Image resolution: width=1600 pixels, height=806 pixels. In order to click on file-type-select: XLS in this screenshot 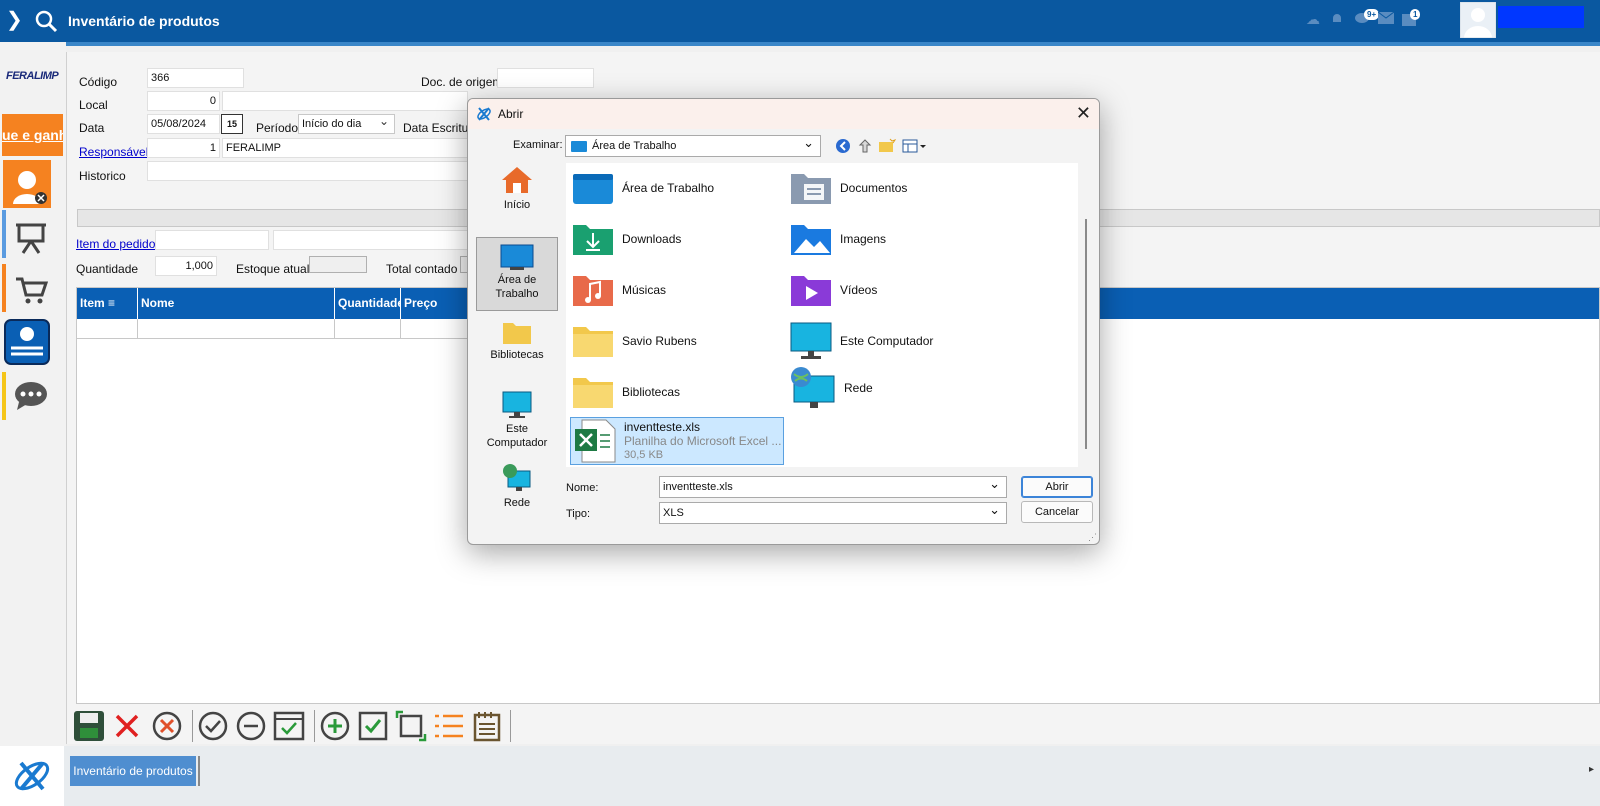, I will do `click(833, 512)`.